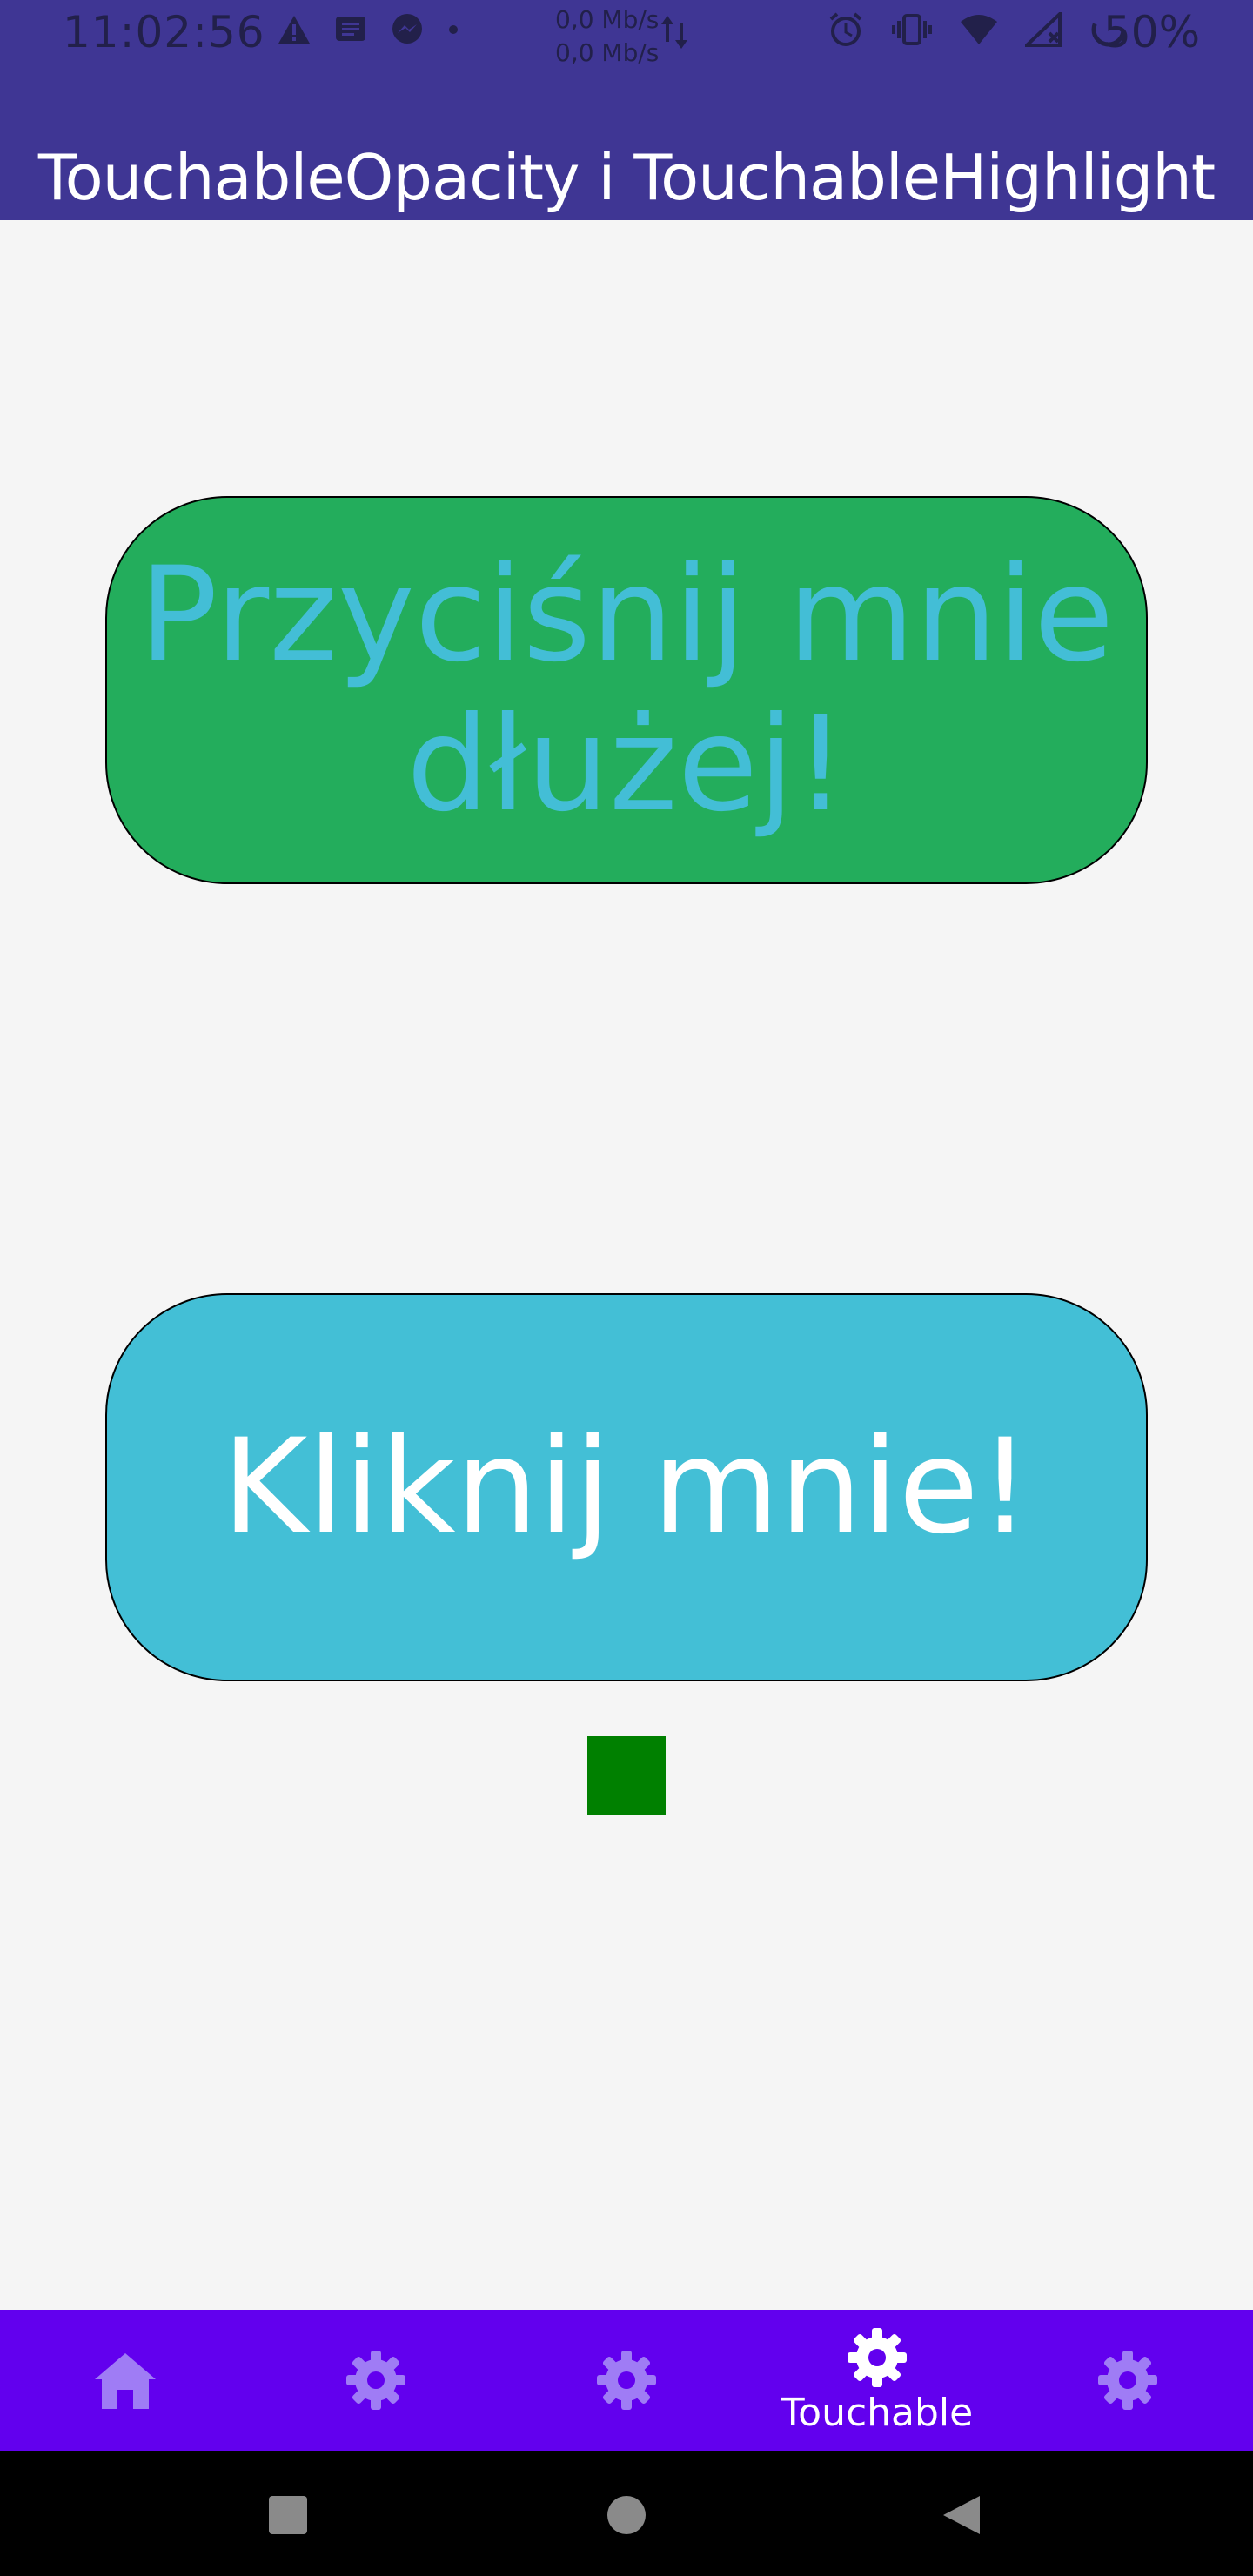  What do you see at coordinates (407, 29) in the screenshot?
I see `messenger-icon` at bounding box center [407, 29].